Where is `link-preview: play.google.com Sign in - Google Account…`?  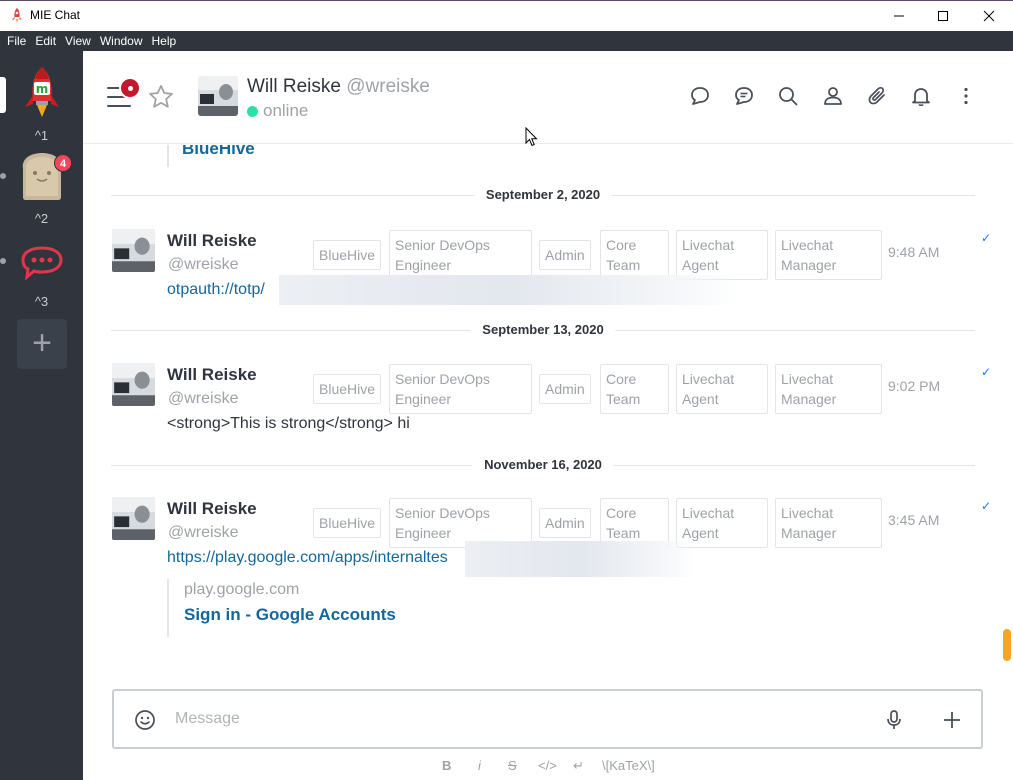
link-preview: play.google.com Sign in - Google Account… is located at coordinates (281, 608).